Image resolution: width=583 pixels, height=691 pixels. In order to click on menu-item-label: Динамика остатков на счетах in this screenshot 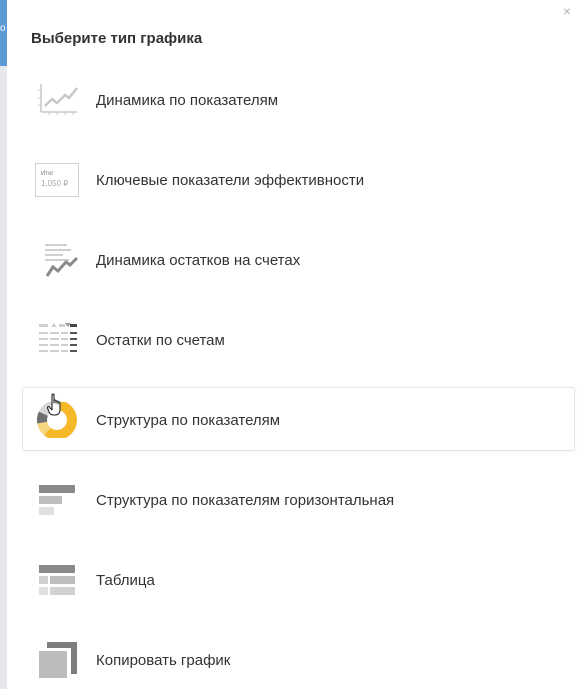, I will do `click(198, 260)`.